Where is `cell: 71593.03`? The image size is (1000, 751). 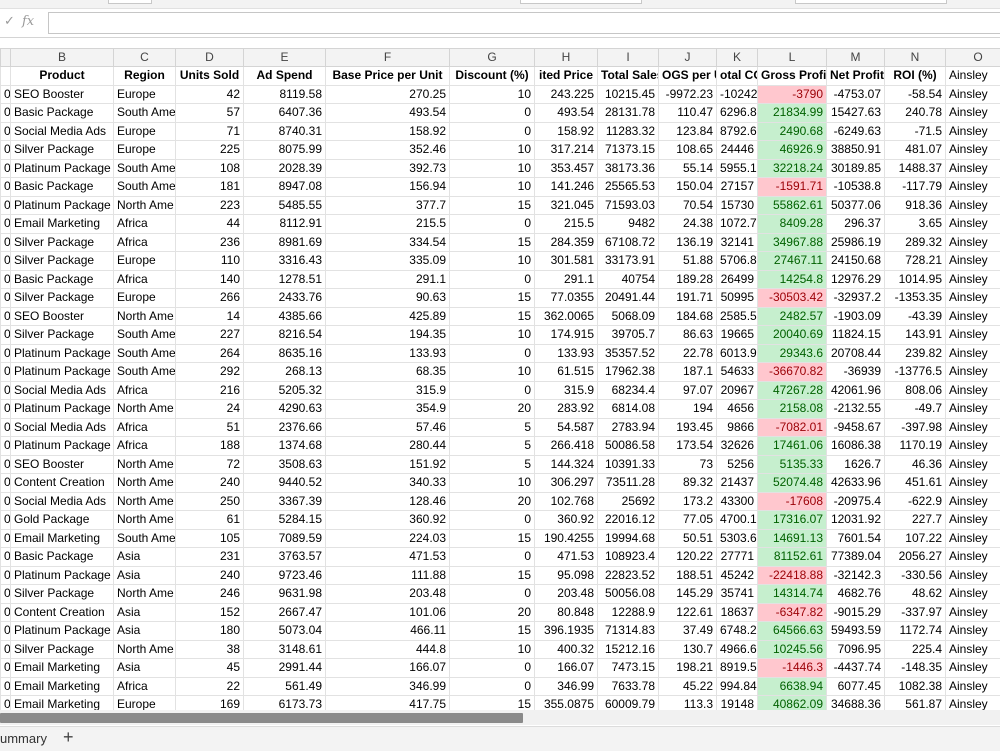 cell: 71593.03 is located at coordinates (628, 205).